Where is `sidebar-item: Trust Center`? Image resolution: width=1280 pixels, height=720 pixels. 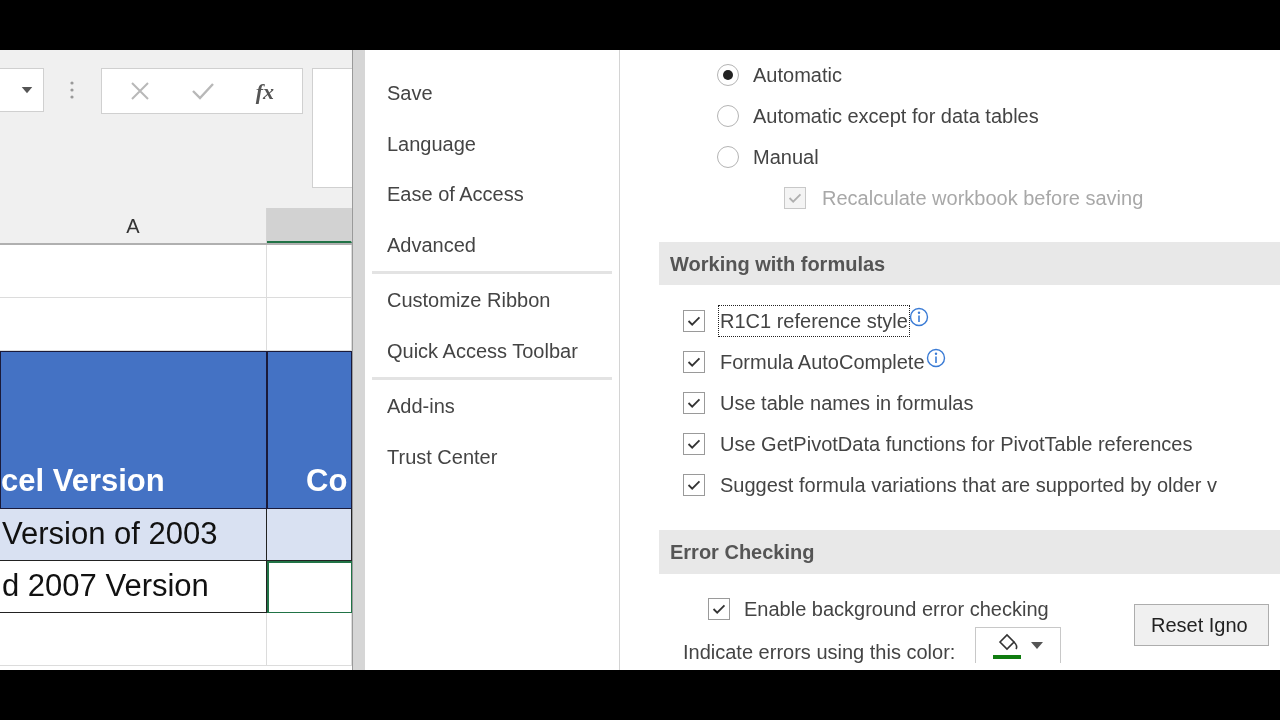 sidebar-item: Trust Center is located at coordinates (442, 456).